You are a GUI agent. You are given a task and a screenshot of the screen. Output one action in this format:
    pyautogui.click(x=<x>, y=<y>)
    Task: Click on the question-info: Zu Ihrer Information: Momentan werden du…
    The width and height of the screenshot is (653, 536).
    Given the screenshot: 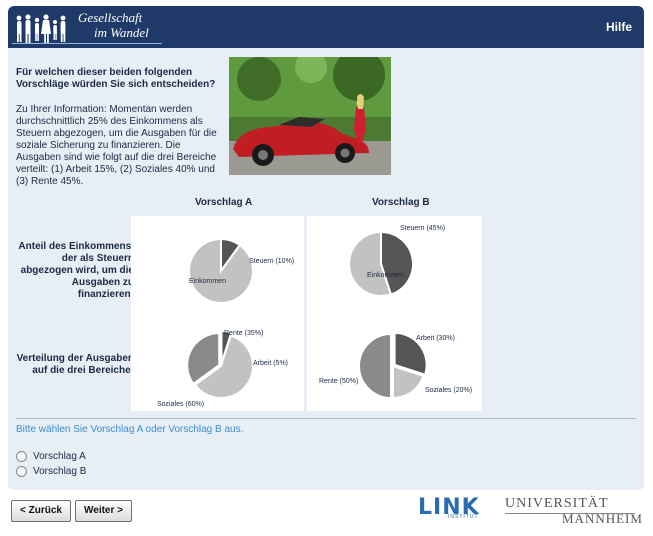 What is the action you would take?
    pyautogui.click(x=116, y=145)
    